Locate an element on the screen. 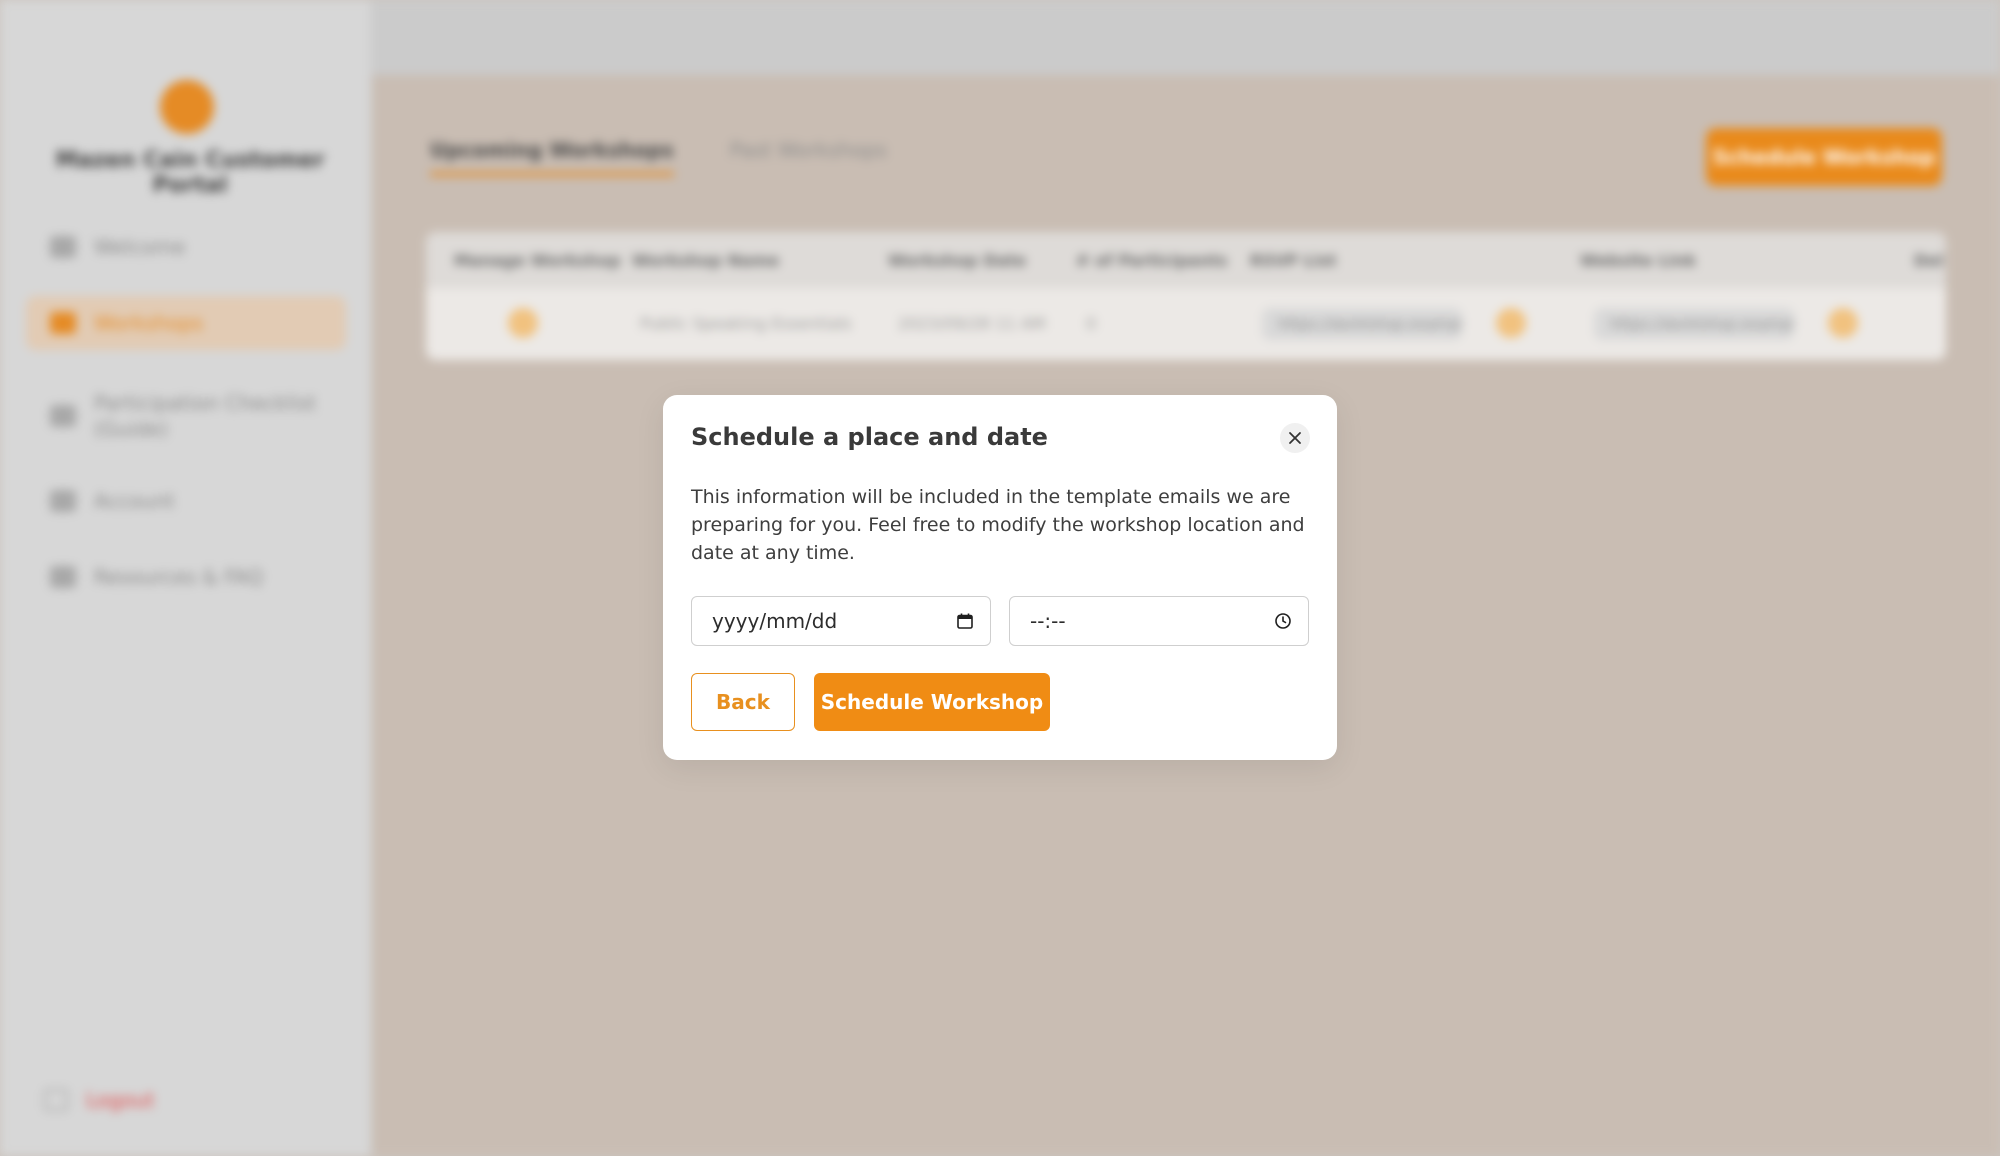  sidebar-item-account: Account is located at coordinates (186, 501).